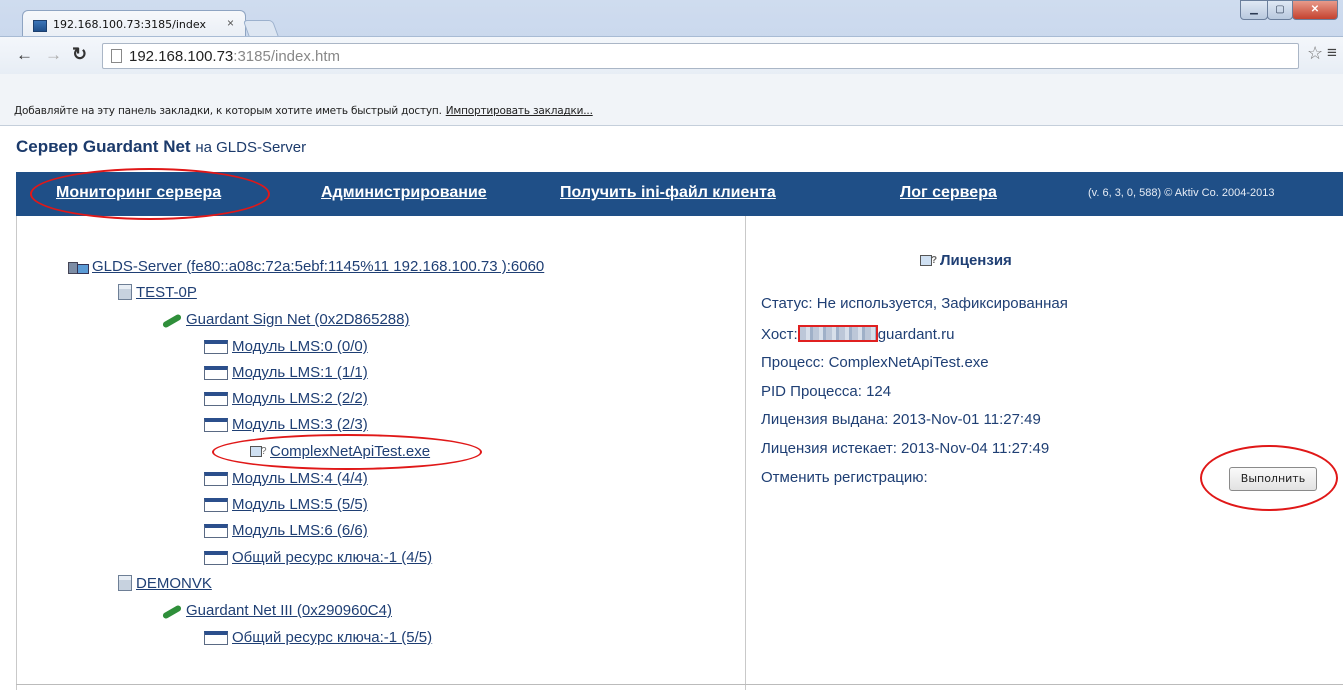 The height and width of the screenshot is (690, 1343). I want to click on url-text: 192.168.100.73:3185/index.htm, so click(235, 56).